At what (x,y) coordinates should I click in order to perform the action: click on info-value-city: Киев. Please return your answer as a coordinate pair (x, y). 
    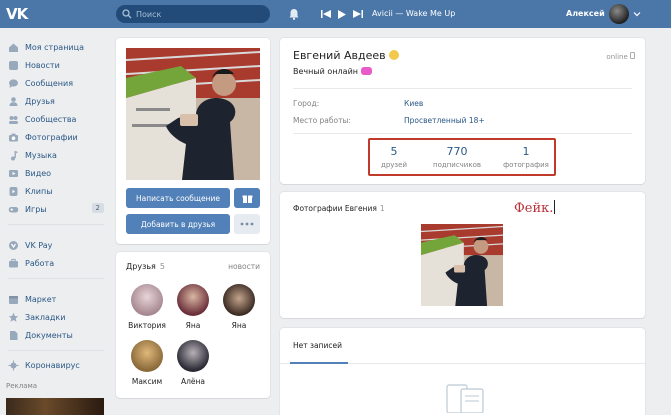
    Looking at the image, I should click on (413, 103).